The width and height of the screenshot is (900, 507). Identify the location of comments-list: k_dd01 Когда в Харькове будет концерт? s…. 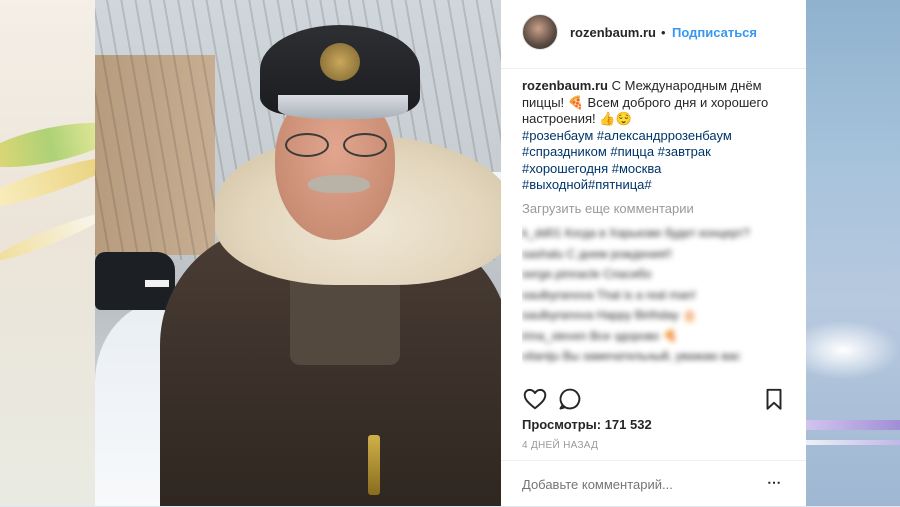
(654, 302).